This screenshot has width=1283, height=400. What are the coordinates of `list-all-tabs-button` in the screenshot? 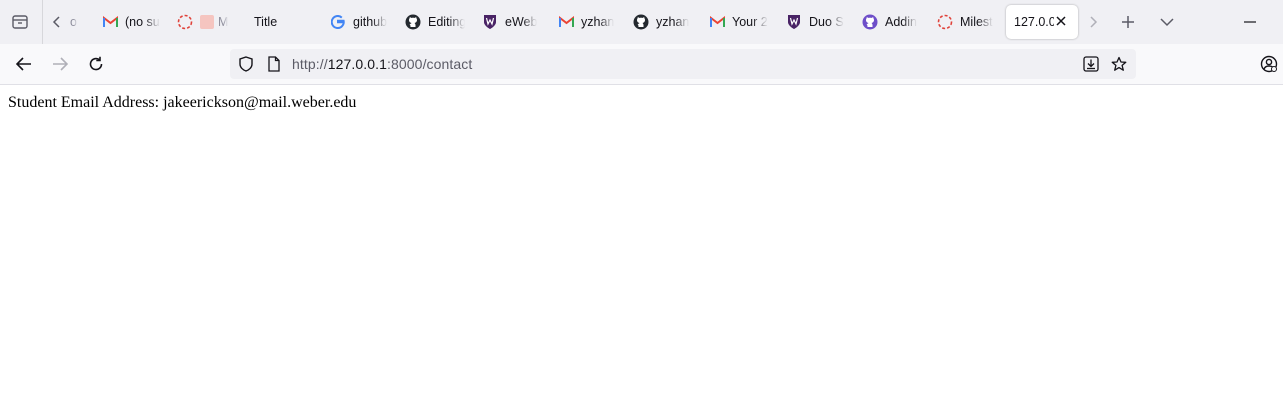 It's located at (1167, 22).